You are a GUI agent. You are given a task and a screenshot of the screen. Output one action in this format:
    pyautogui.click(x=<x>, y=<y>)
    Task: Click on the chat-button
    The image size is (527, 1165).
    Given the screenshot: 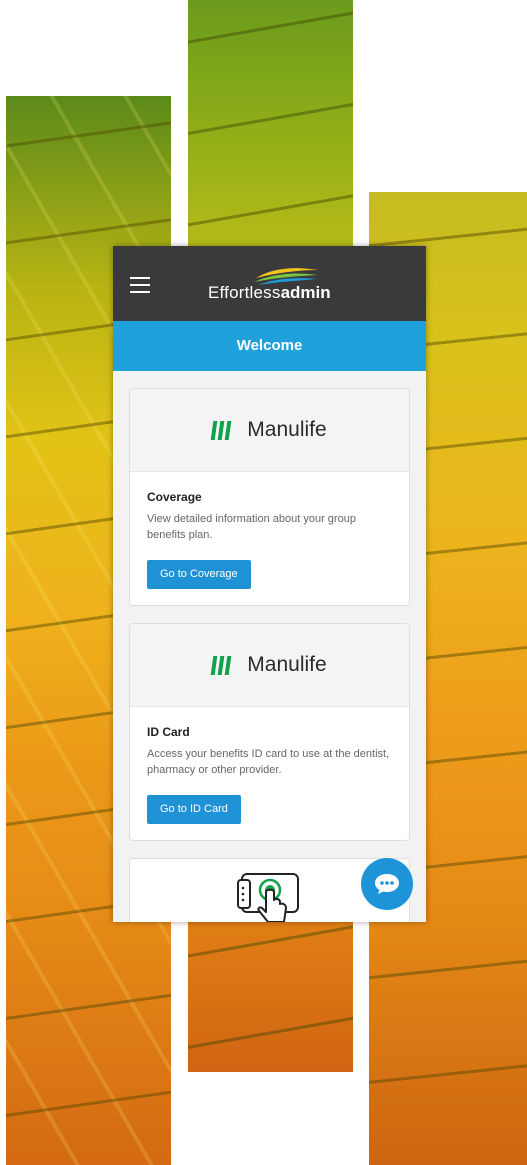 What is the action you would take?
    pyautogui.click(x=387, y=884)
    